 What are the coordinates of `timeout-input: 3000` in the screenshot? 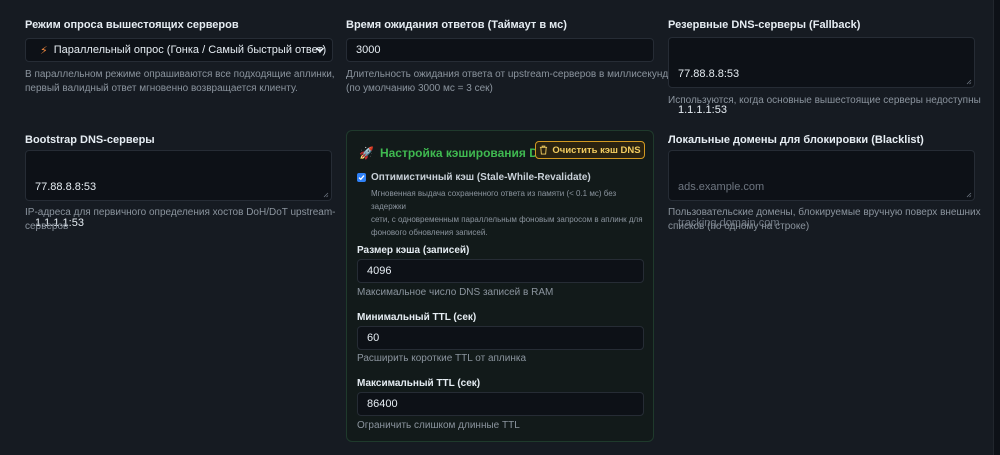 It's located at (500, 50).